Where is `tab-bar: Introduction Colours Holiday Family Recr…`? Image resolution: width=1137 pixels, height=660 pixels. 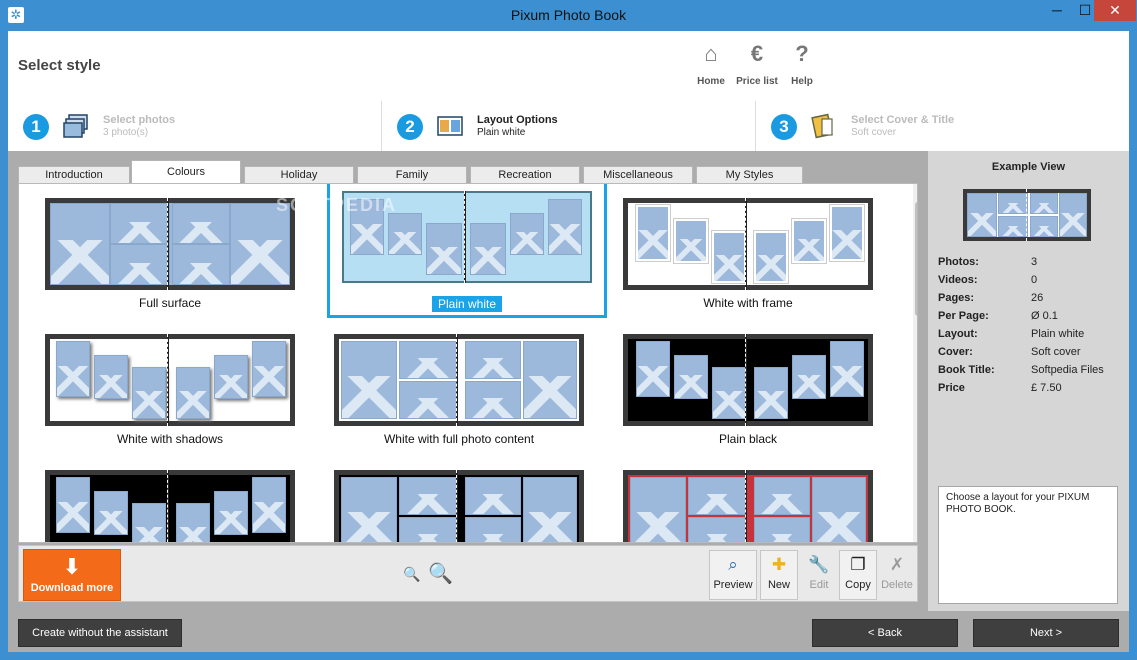 tab-bar: Introduction Colours Holiday Family Recr… is located at coordinates (473, 172).